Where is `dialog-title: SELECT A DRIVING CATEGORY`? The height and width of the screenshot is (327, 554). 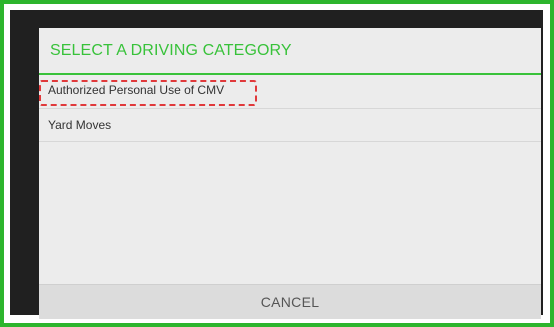
dialog-title: SELECT A DRIVING CATEGORY is located at coordinates (171, 50).